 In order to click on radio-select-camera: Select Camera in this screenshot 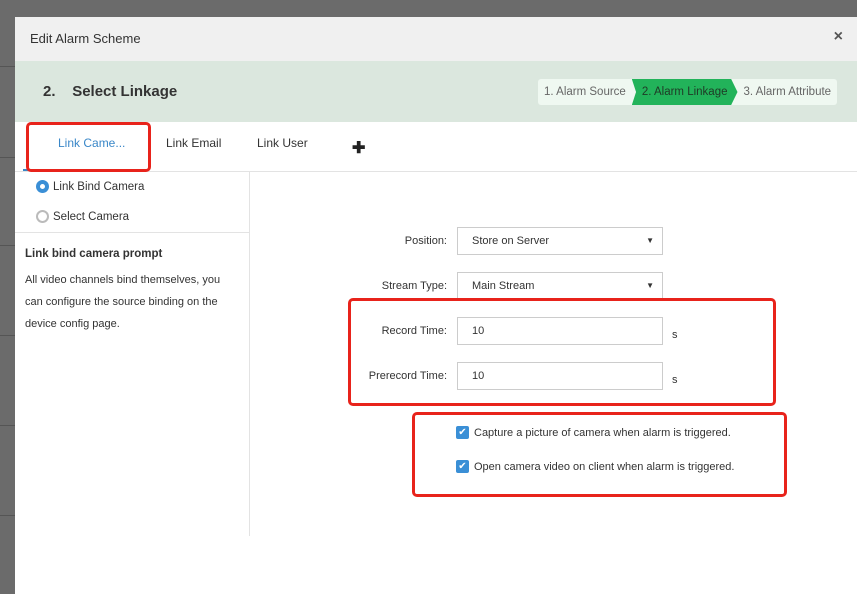, I will do `click(82, 216)`.